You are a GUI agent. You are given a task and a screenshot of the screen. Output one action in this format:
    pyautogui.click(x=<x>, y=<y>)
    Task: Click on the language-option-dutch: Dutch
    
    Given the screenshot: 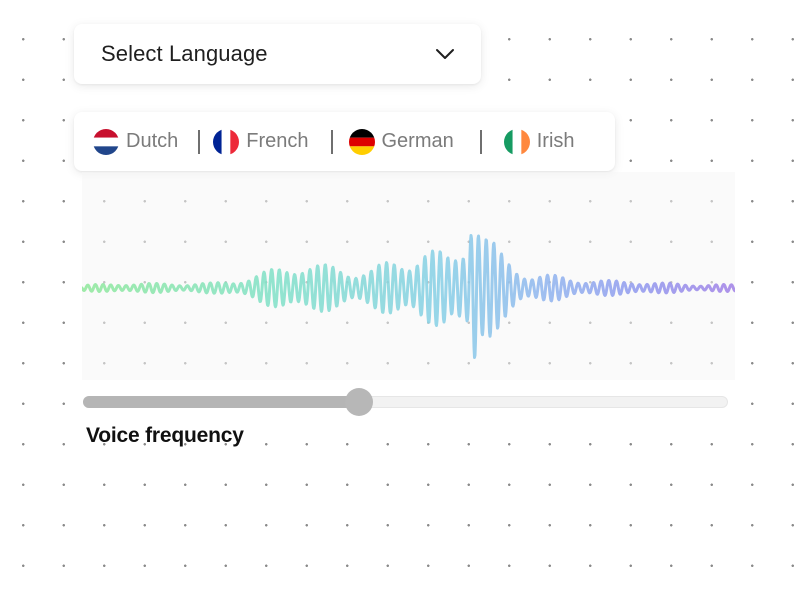 What is the action you would take?
    pyautogui.click(x=136, y=141)
    